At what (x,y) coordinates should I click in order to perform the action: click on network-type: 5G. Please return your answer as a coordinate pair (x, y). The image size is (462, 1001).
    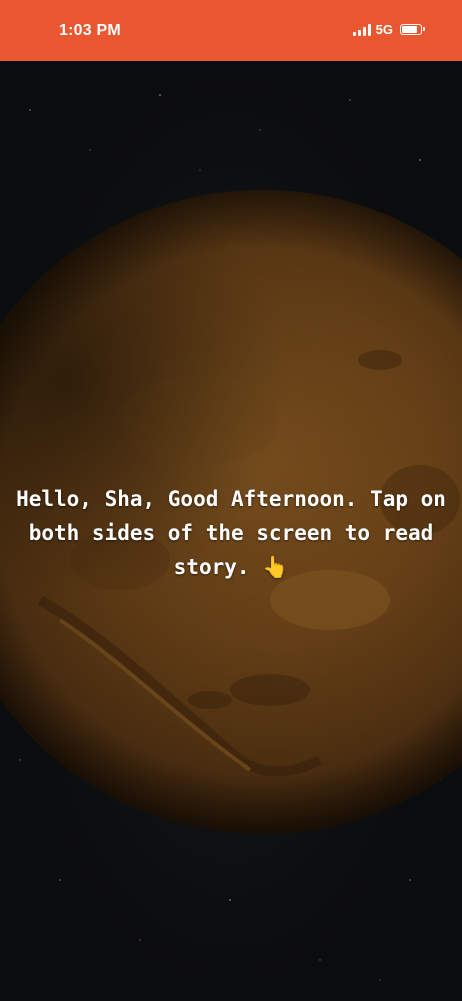
    Looking at the image, I should click on (384, 29).